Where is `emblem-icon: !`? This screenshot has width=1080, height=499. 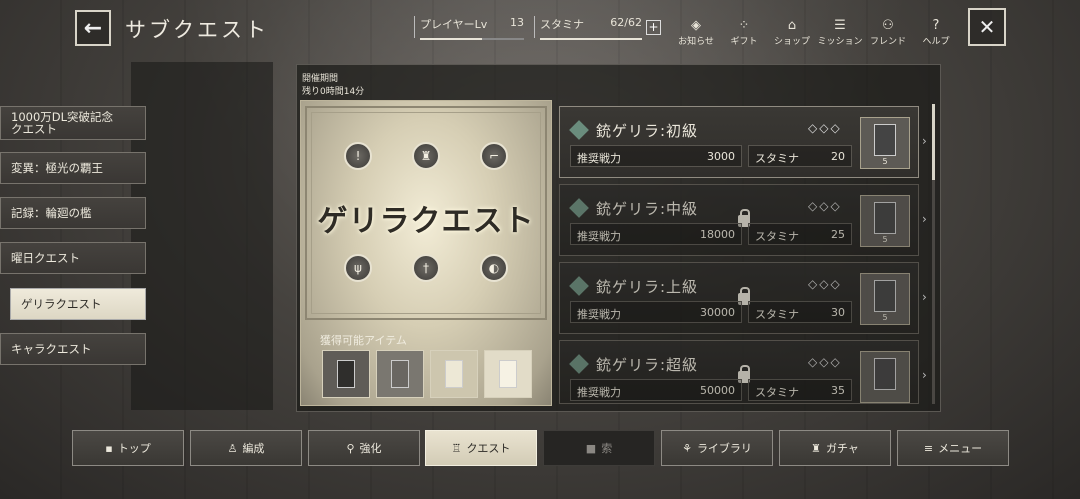
emblem-icon: ! is located at coordinates (358, 156).